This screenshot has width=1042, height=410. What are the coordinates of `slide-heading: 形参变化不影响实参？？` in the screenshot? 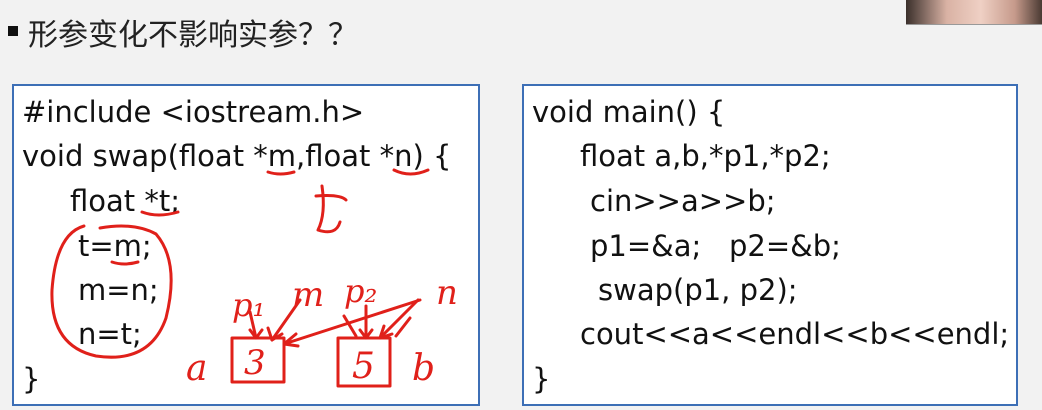 It's located at (193, 35).